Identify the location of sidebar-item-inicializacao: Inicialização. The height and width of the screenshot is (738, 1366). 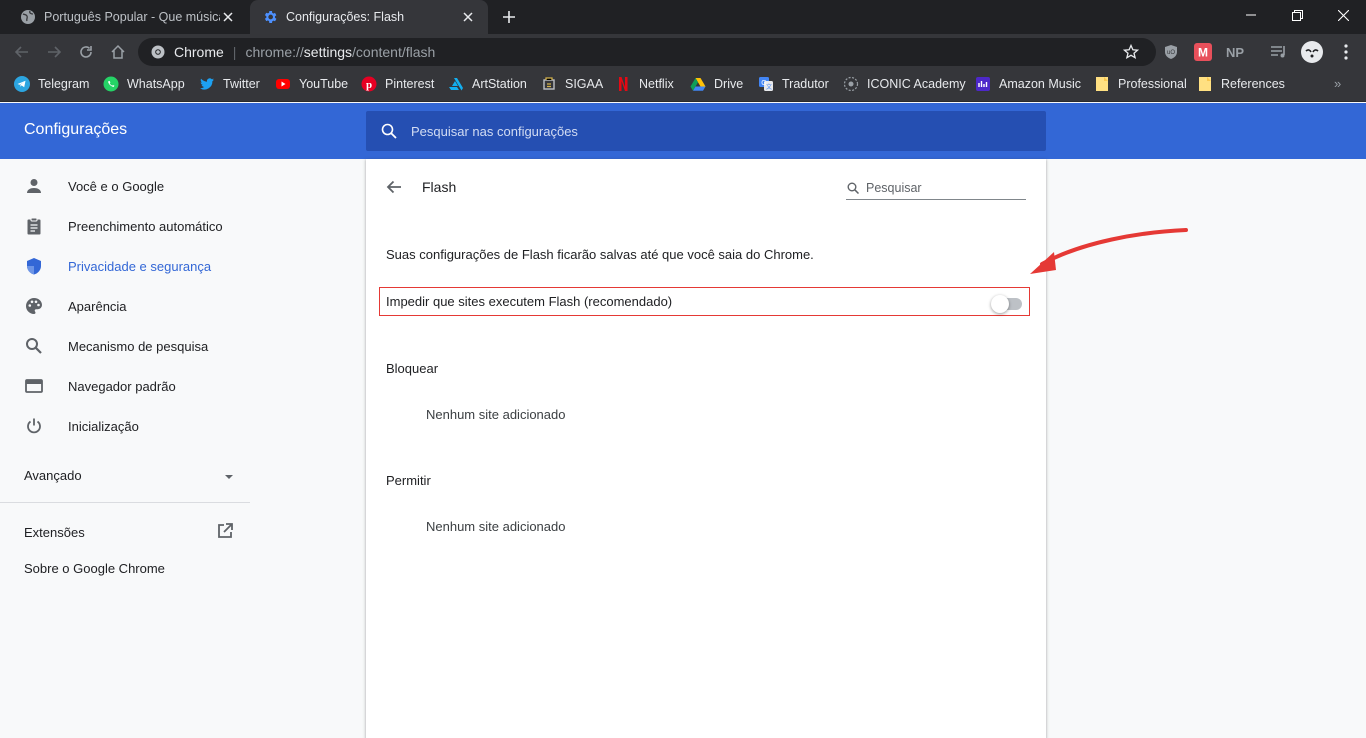
(125, 426).